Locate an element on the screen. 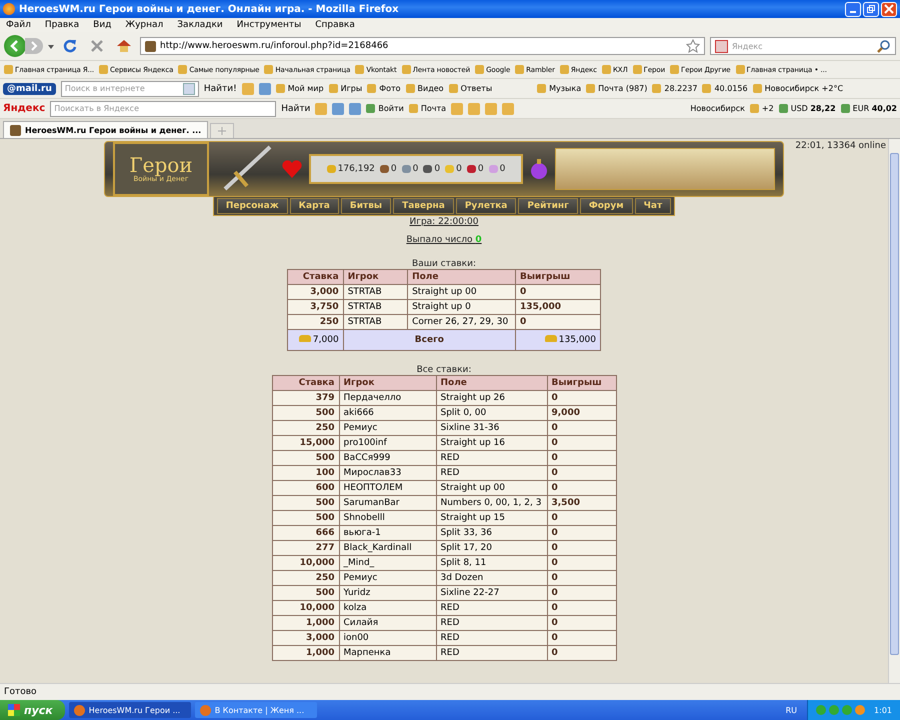 This screenshot has height=720, width=900. back-button is located at coordinates (15, 46).